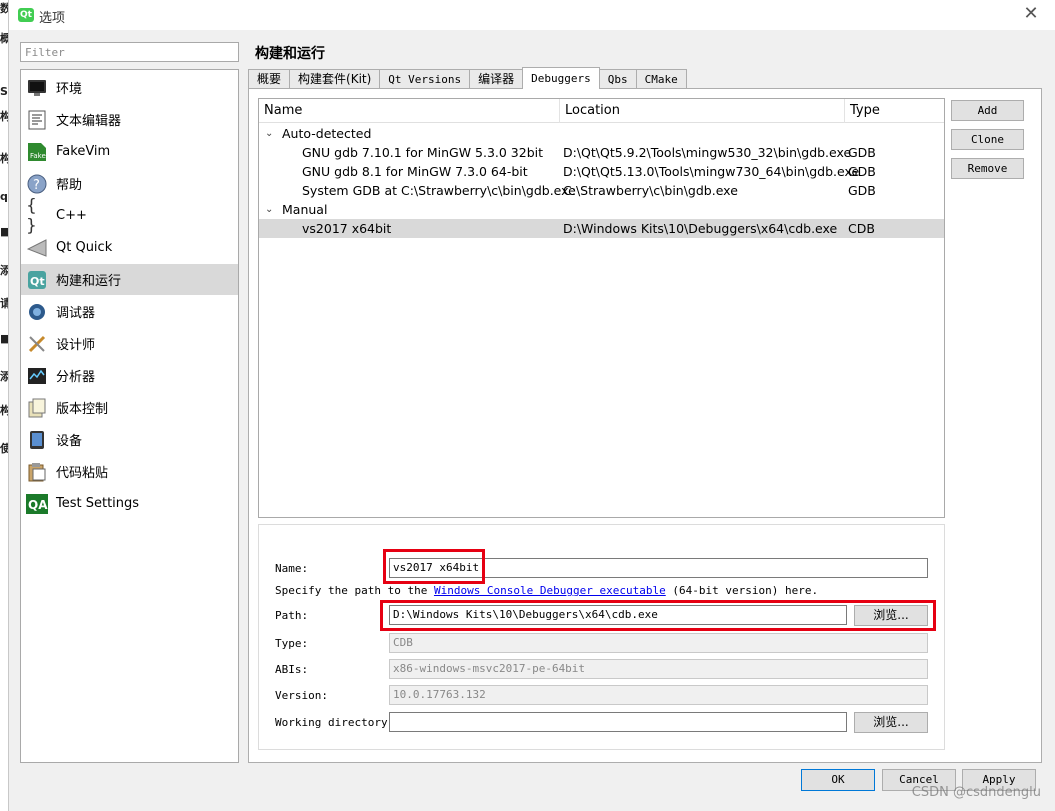 This screenshot has width=1055, height=811. What do you see at coordinates (290, 54) in the screenshot?
I see `page-title: 构建和运行` at bounding box center [290, 54].